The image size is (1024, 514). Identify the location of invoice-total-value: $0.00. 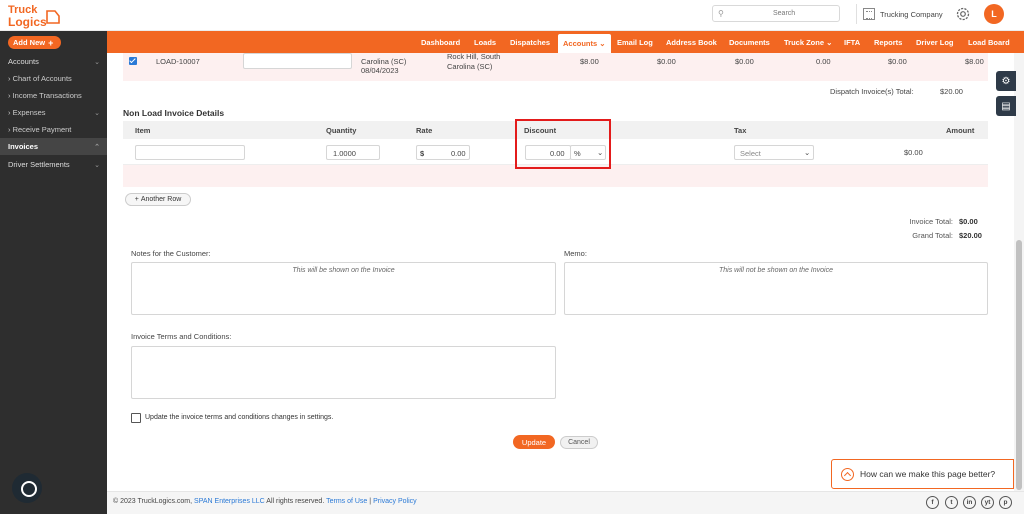
(968, 221).